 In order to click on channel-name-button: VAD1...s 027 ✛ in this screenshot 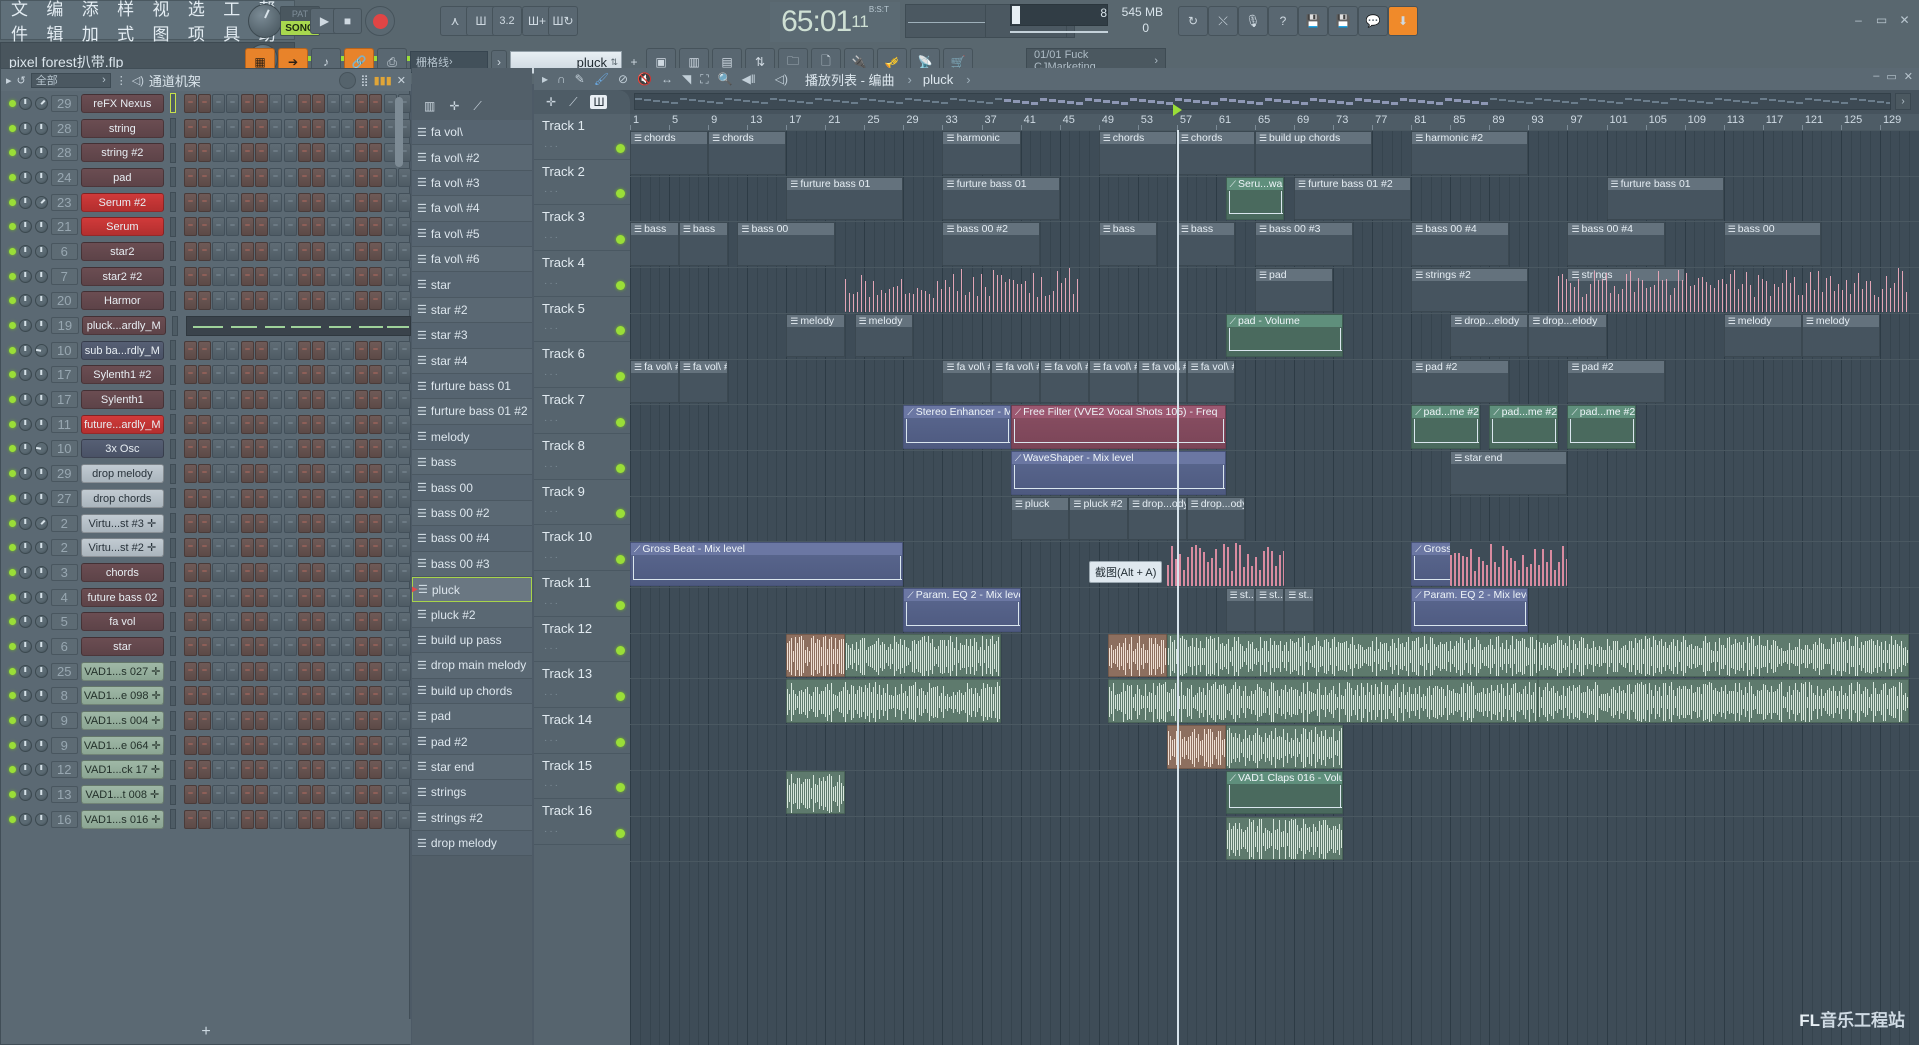, I will do `click(122, 671)`.